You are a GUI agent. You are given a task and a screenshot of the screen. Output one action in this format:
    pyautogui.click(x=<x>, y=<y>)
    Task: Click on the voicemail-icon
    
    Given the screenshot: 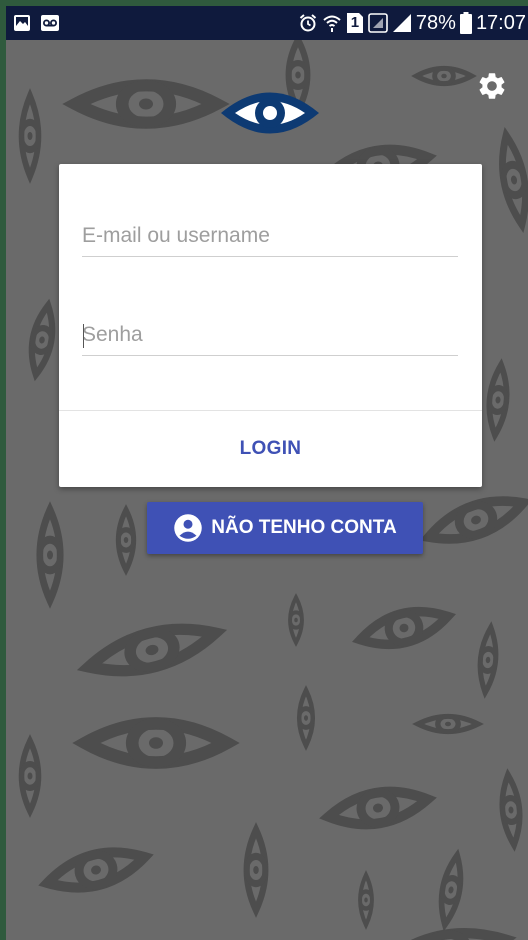 What is the action you would take?
    pyautogui.click(x=50, y=23)
    